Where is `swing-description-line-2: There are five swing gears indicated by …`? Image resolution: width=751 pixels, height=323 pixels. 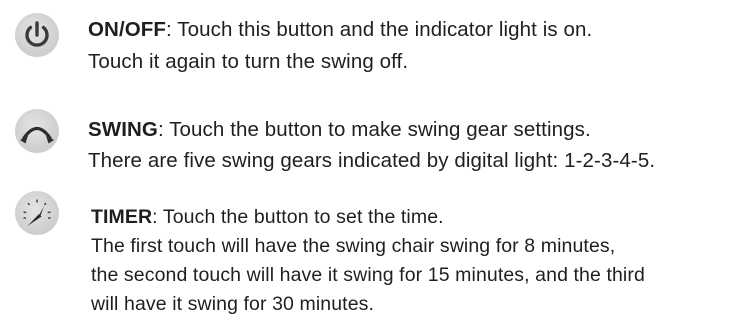
swing-description-line-2: There are five swing gears indicated by … is located at coordinates (372, 160).